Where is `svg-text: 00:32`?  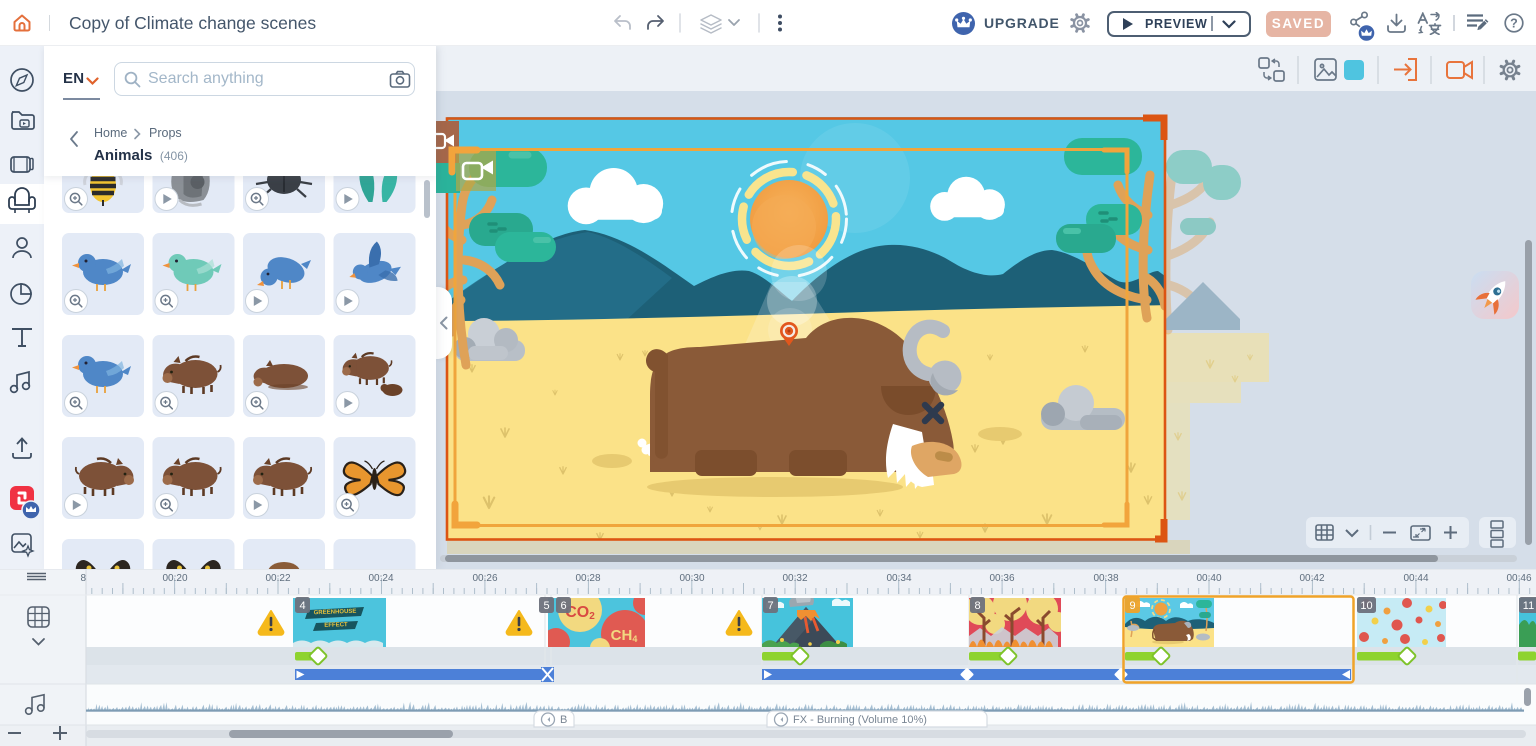 svg-text: 00:32 is located at coordinates (794, 578).